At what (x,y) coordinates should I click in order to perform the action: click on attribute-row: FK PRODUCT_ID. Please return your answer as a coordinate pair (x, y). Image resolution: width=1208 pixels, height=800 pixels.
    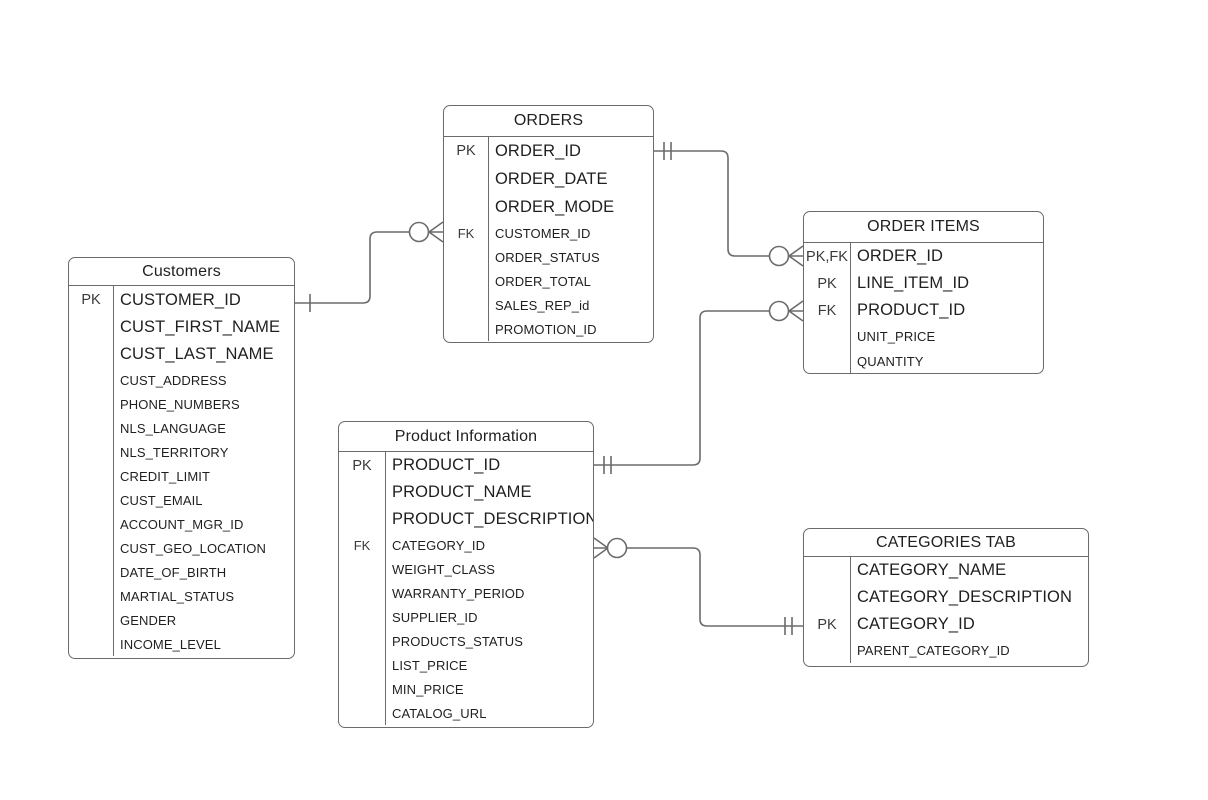
    Looking at the image, I should click on (923, 310).